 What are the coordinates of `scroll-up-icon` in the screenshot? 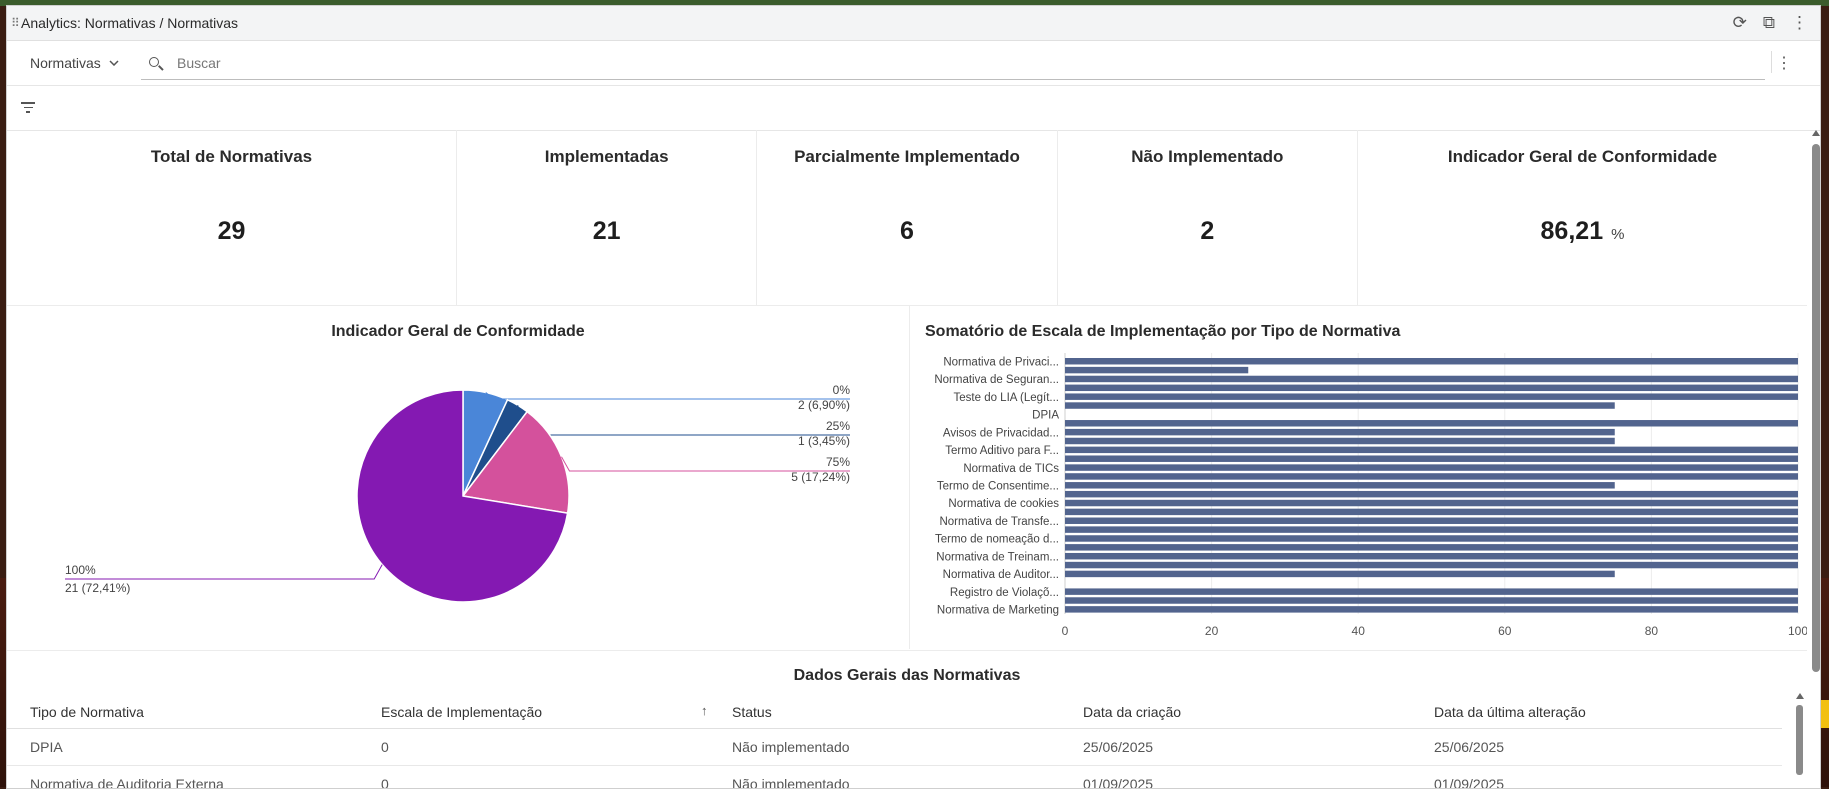 It's located at (1816, 133).